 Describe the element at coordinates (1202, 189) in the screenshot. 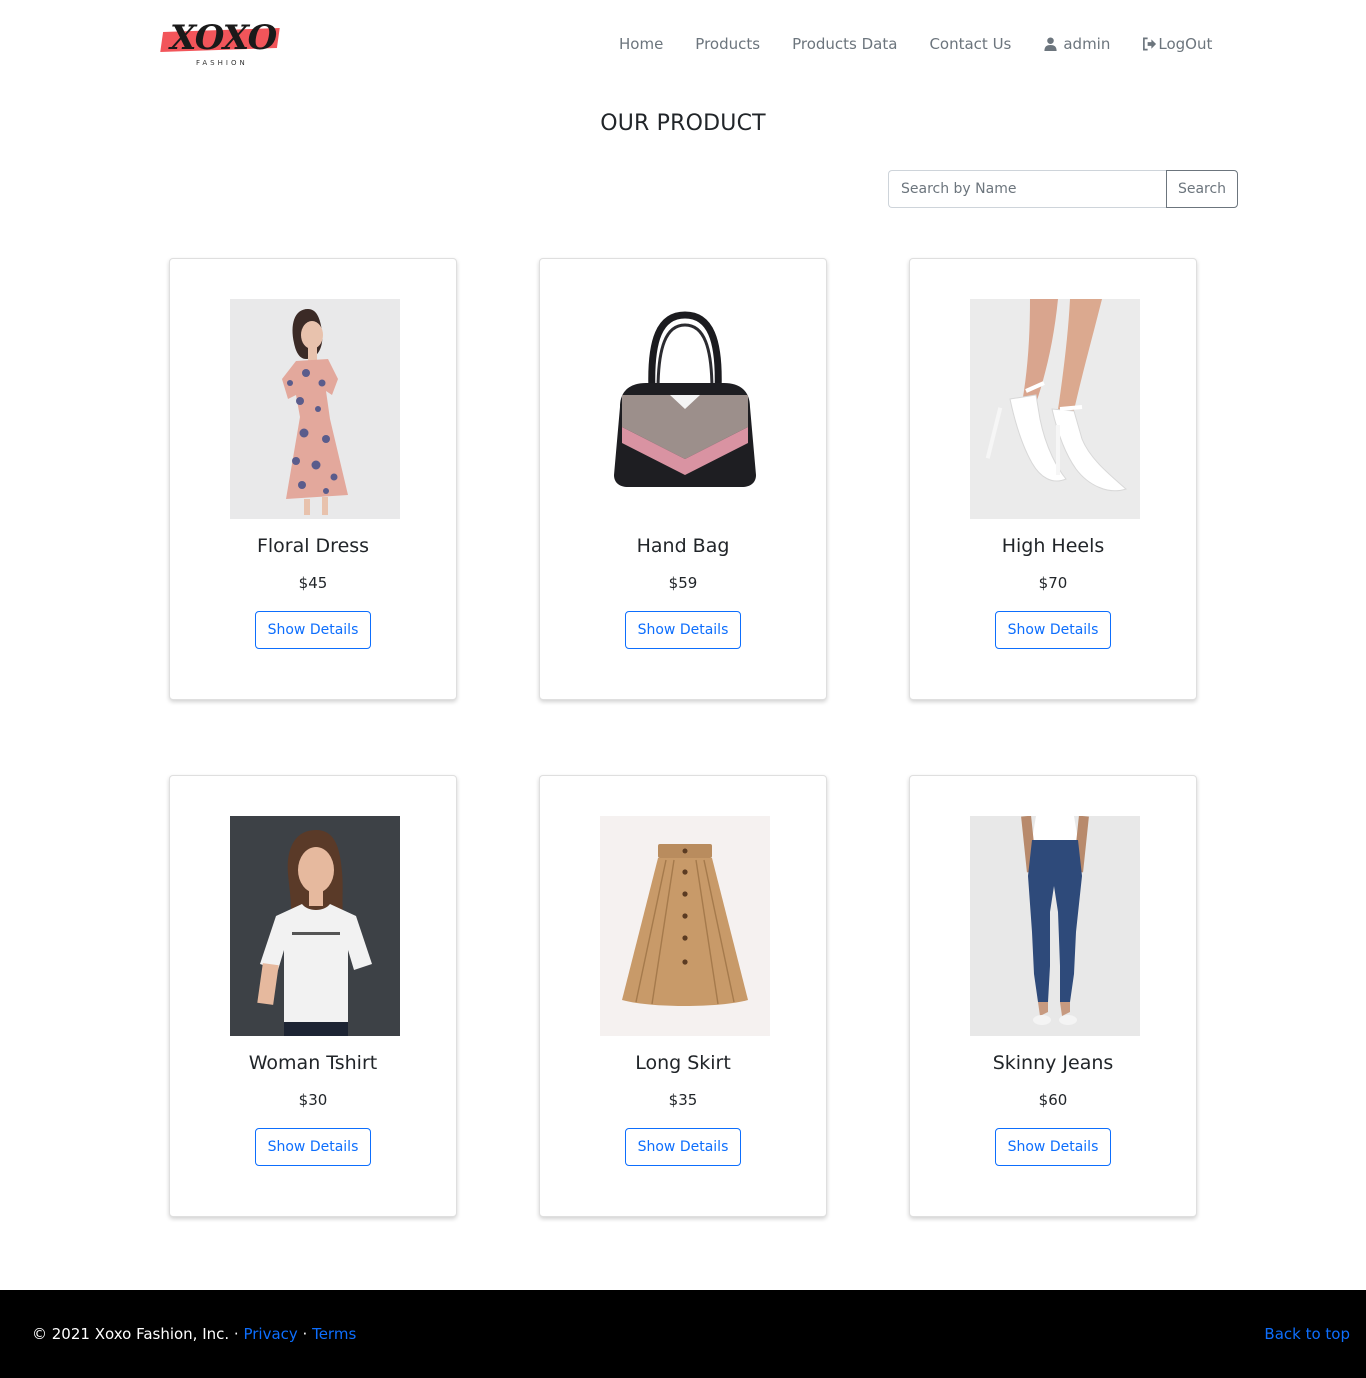

I see `search-button: Search` at that location.